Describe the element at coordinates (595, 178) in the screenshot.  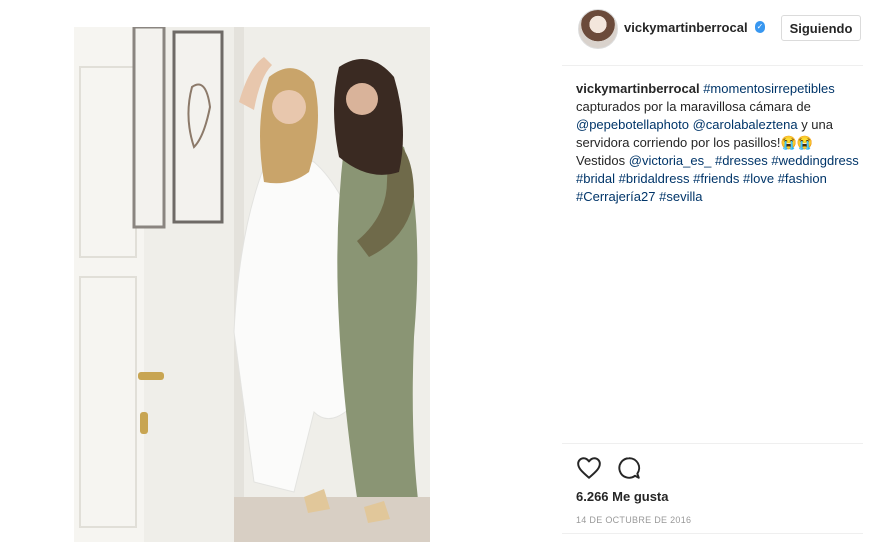
I see `hashtag-link: #bridal` at that location.